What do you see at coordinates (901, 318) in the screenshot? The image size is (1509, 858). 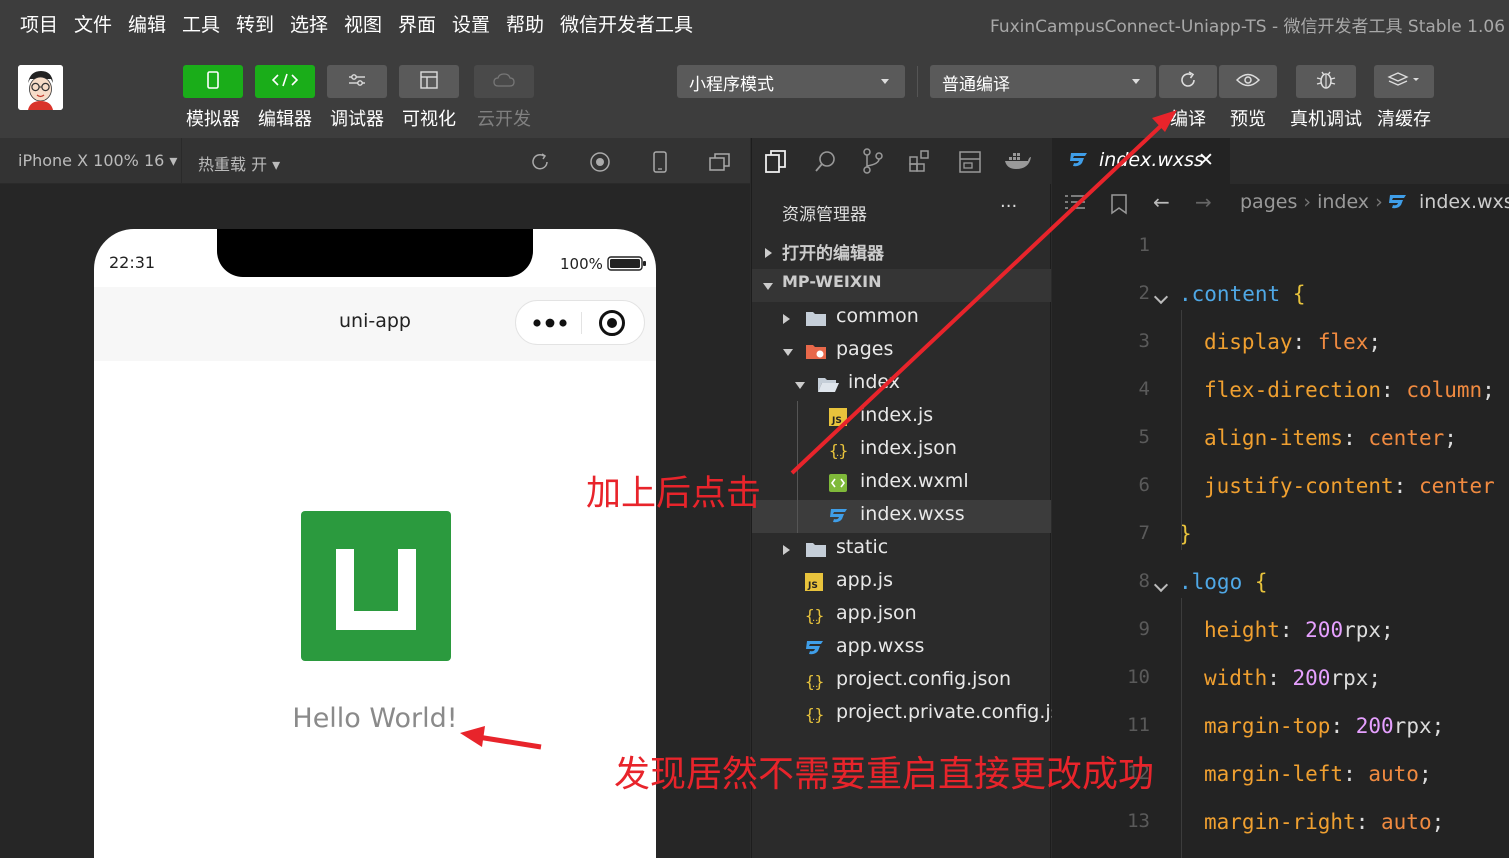 I see `tree-folder-item: common` at bounding box center [901, 318].